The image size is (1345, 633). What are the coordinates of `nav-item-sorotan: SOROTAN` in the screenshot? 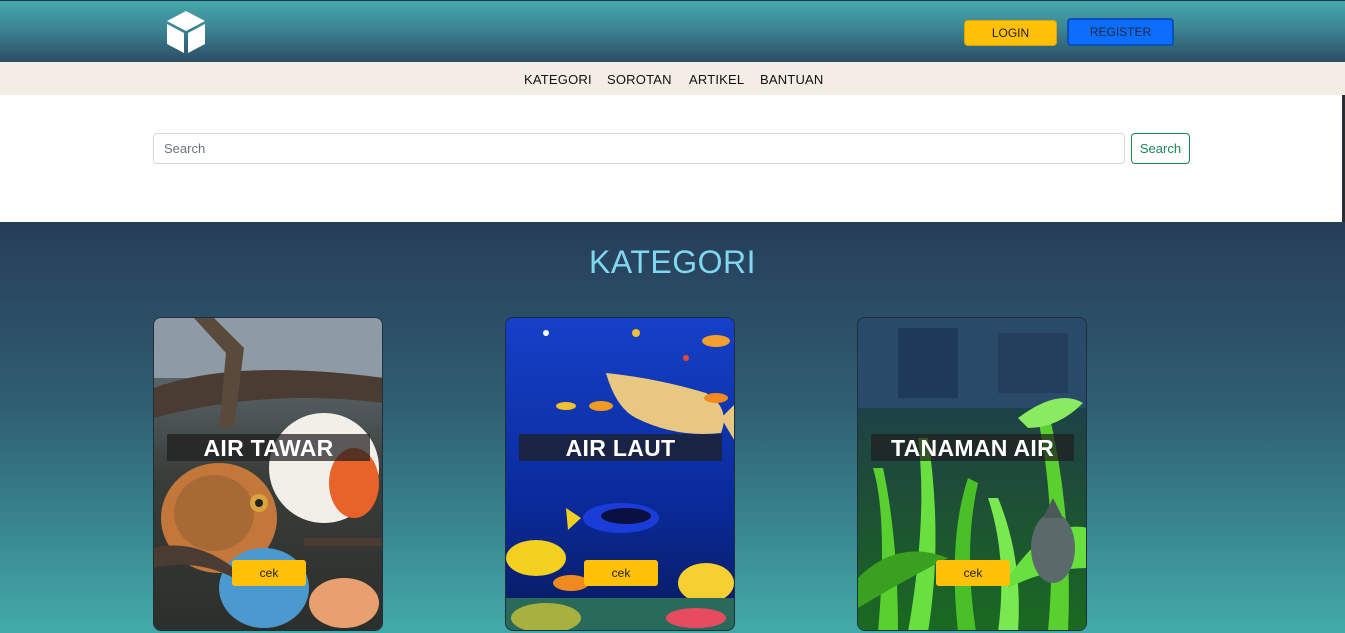 It's located at (639, 79).